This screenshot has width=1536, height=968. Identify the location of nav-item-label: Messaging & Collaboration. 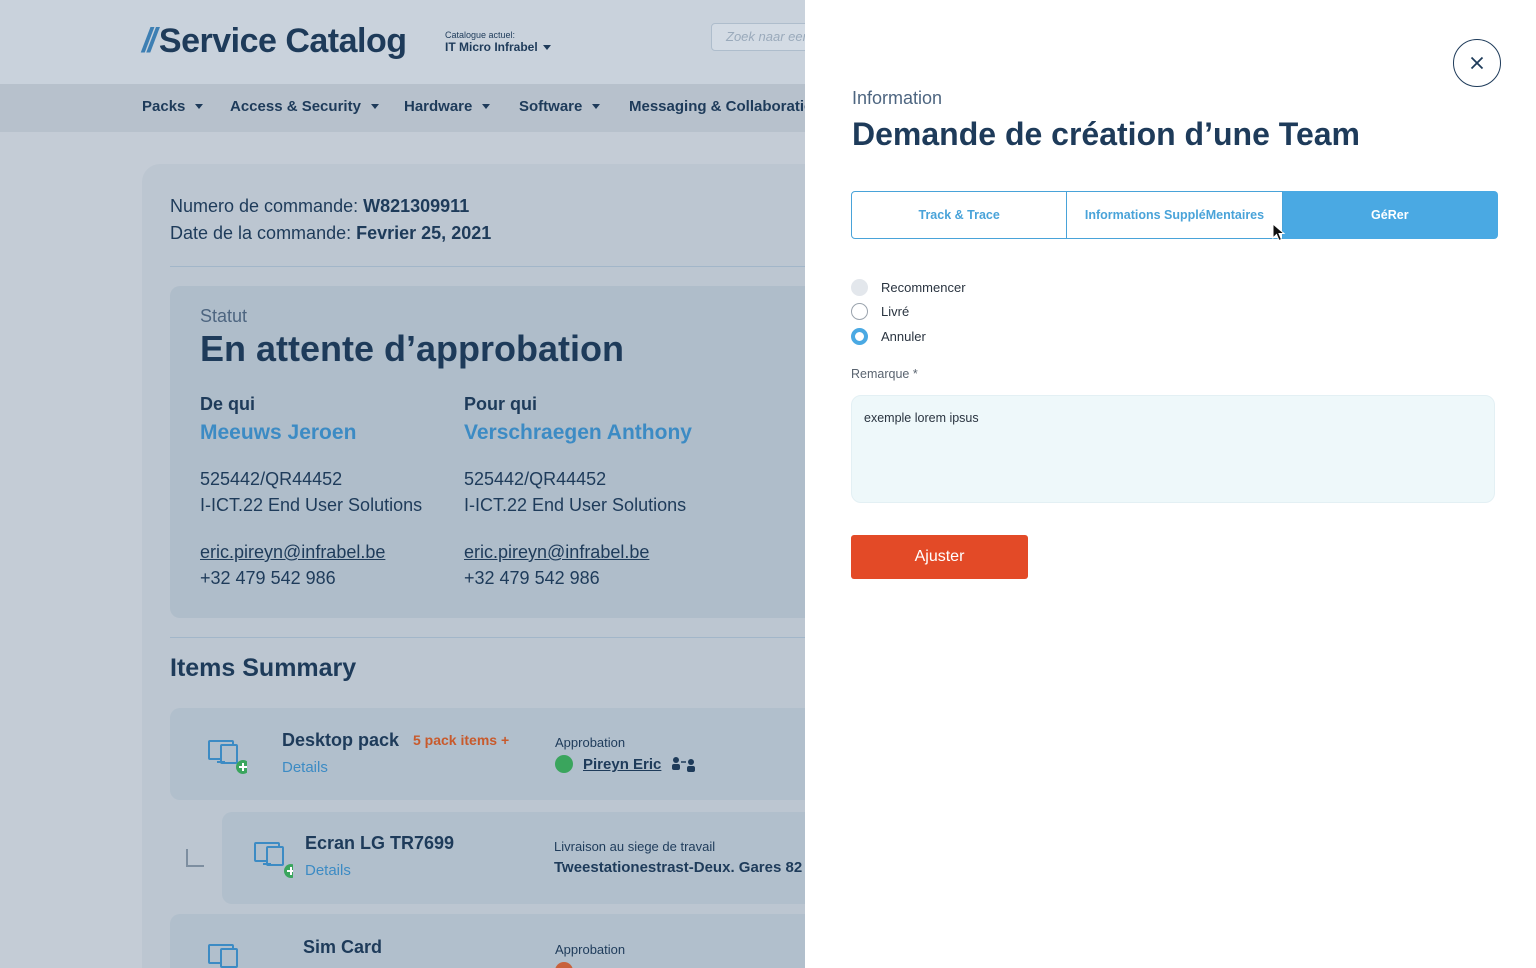
(717, 106).